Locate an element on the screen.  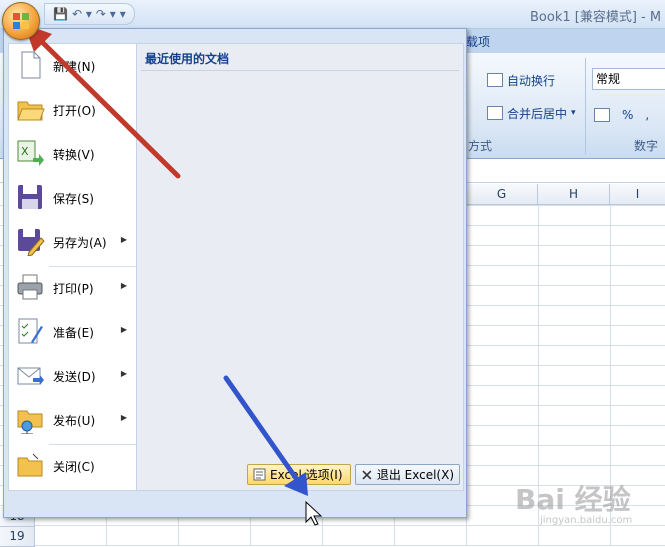
wrap-text-button: 自动换行 is located at coordinates (521, 80).